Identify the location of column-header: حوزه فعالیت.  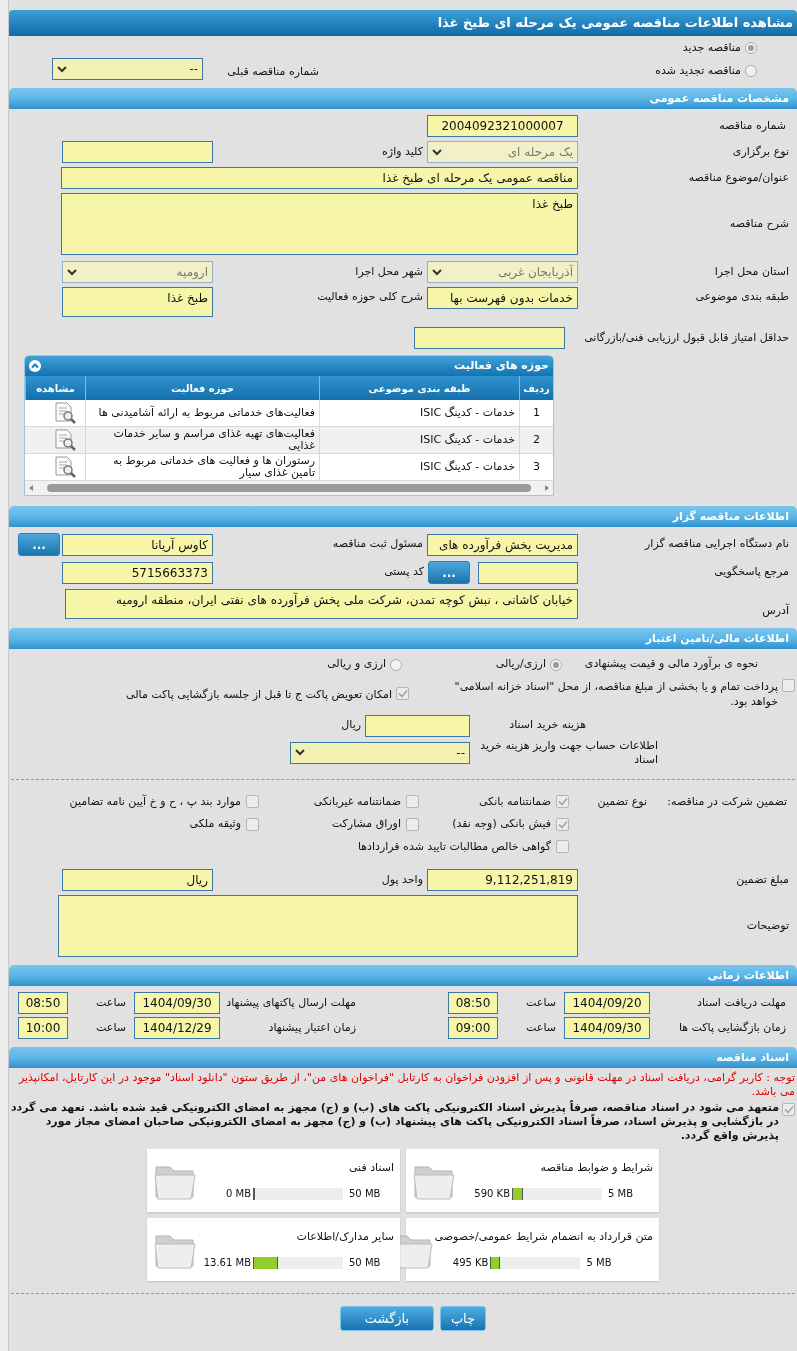
(202, 388).